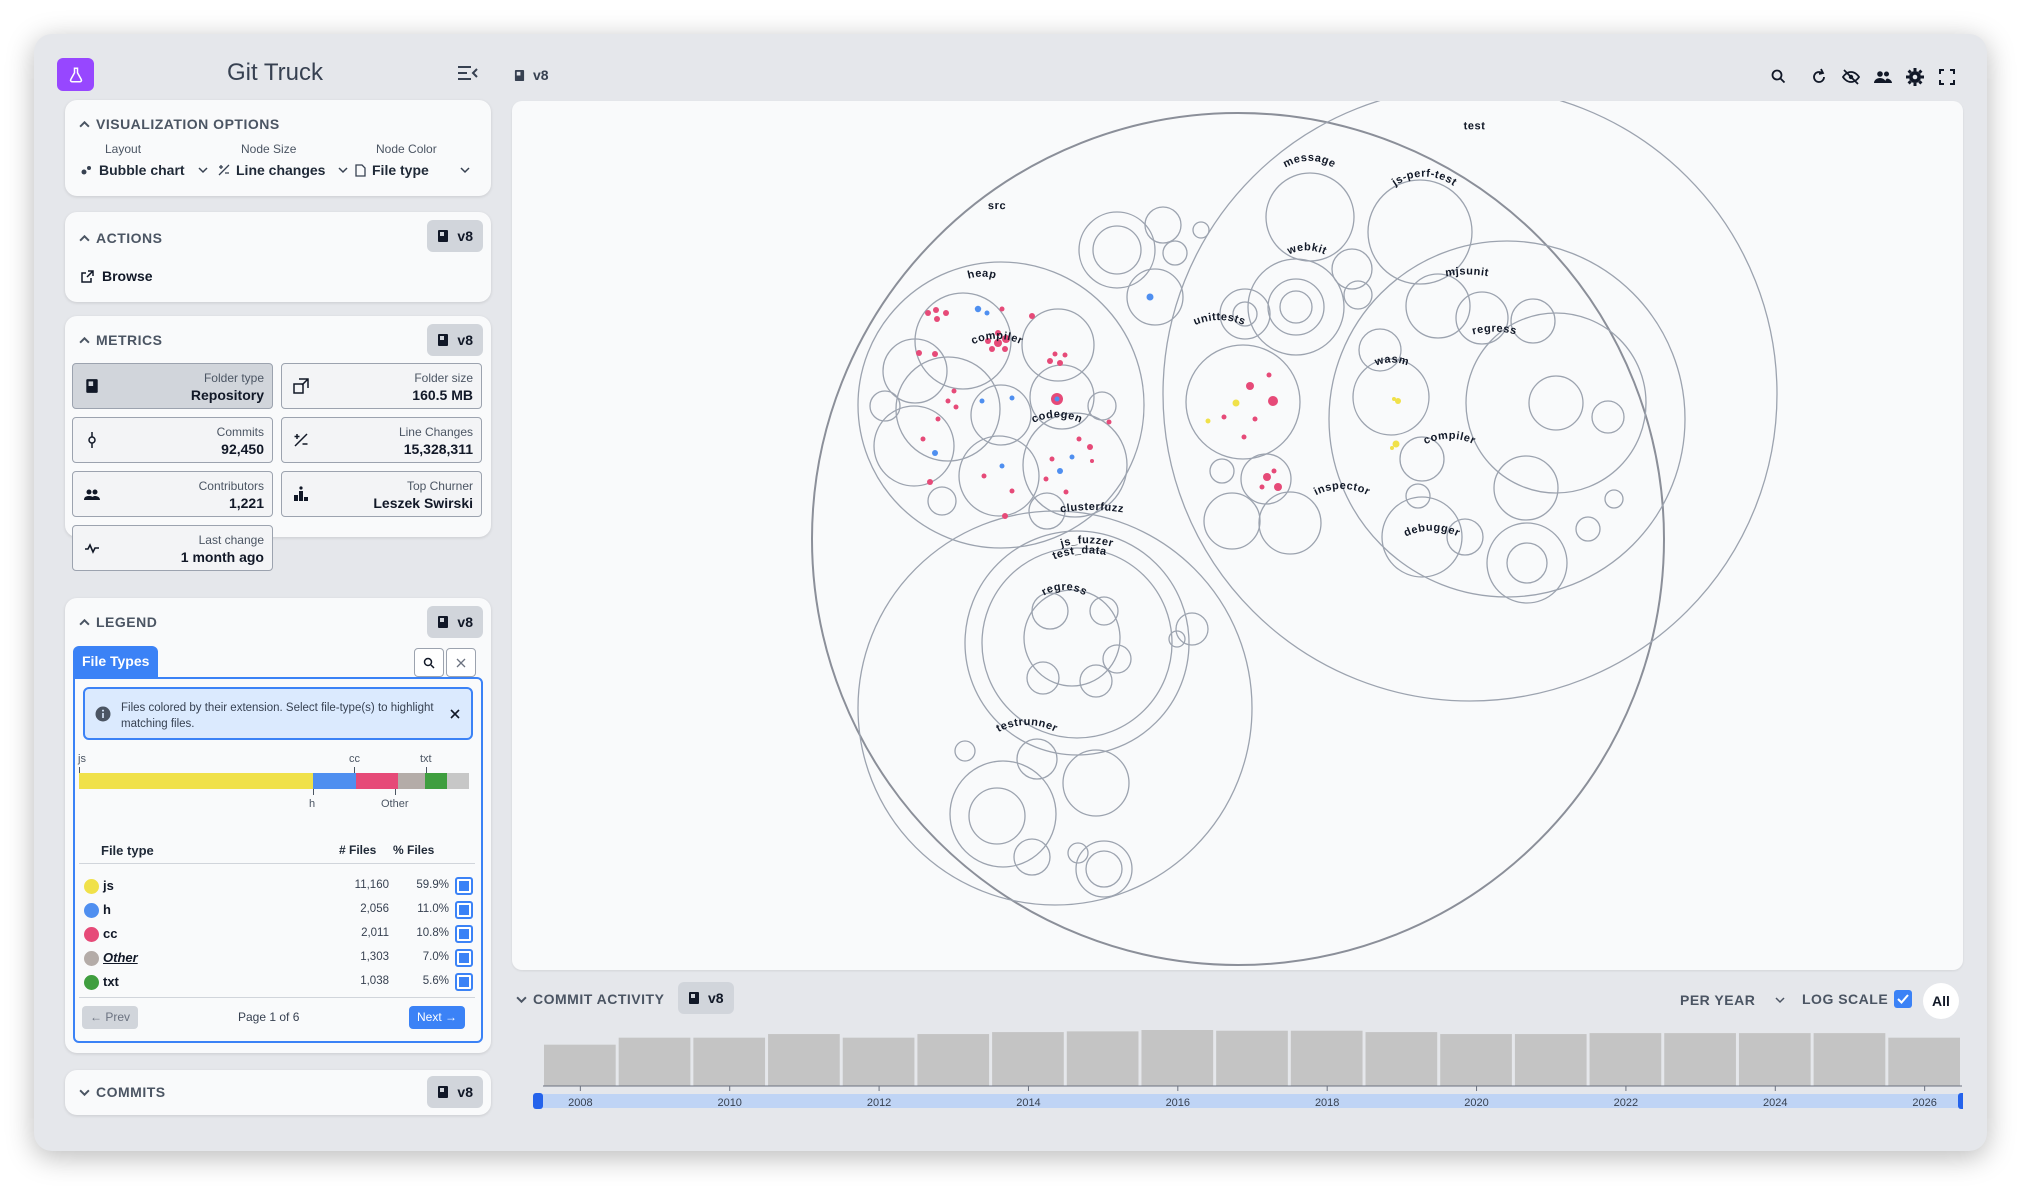 This screenshot has width=2018, height=1186. I want to click on flask-icon, so click(75, 74).